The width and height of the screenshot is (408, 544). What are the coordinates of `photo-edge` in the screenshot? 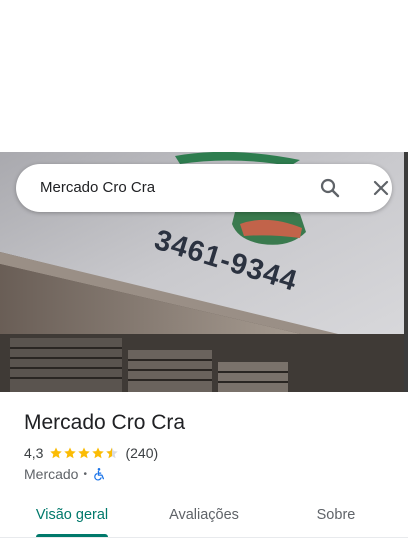 It's located at (406, 272).